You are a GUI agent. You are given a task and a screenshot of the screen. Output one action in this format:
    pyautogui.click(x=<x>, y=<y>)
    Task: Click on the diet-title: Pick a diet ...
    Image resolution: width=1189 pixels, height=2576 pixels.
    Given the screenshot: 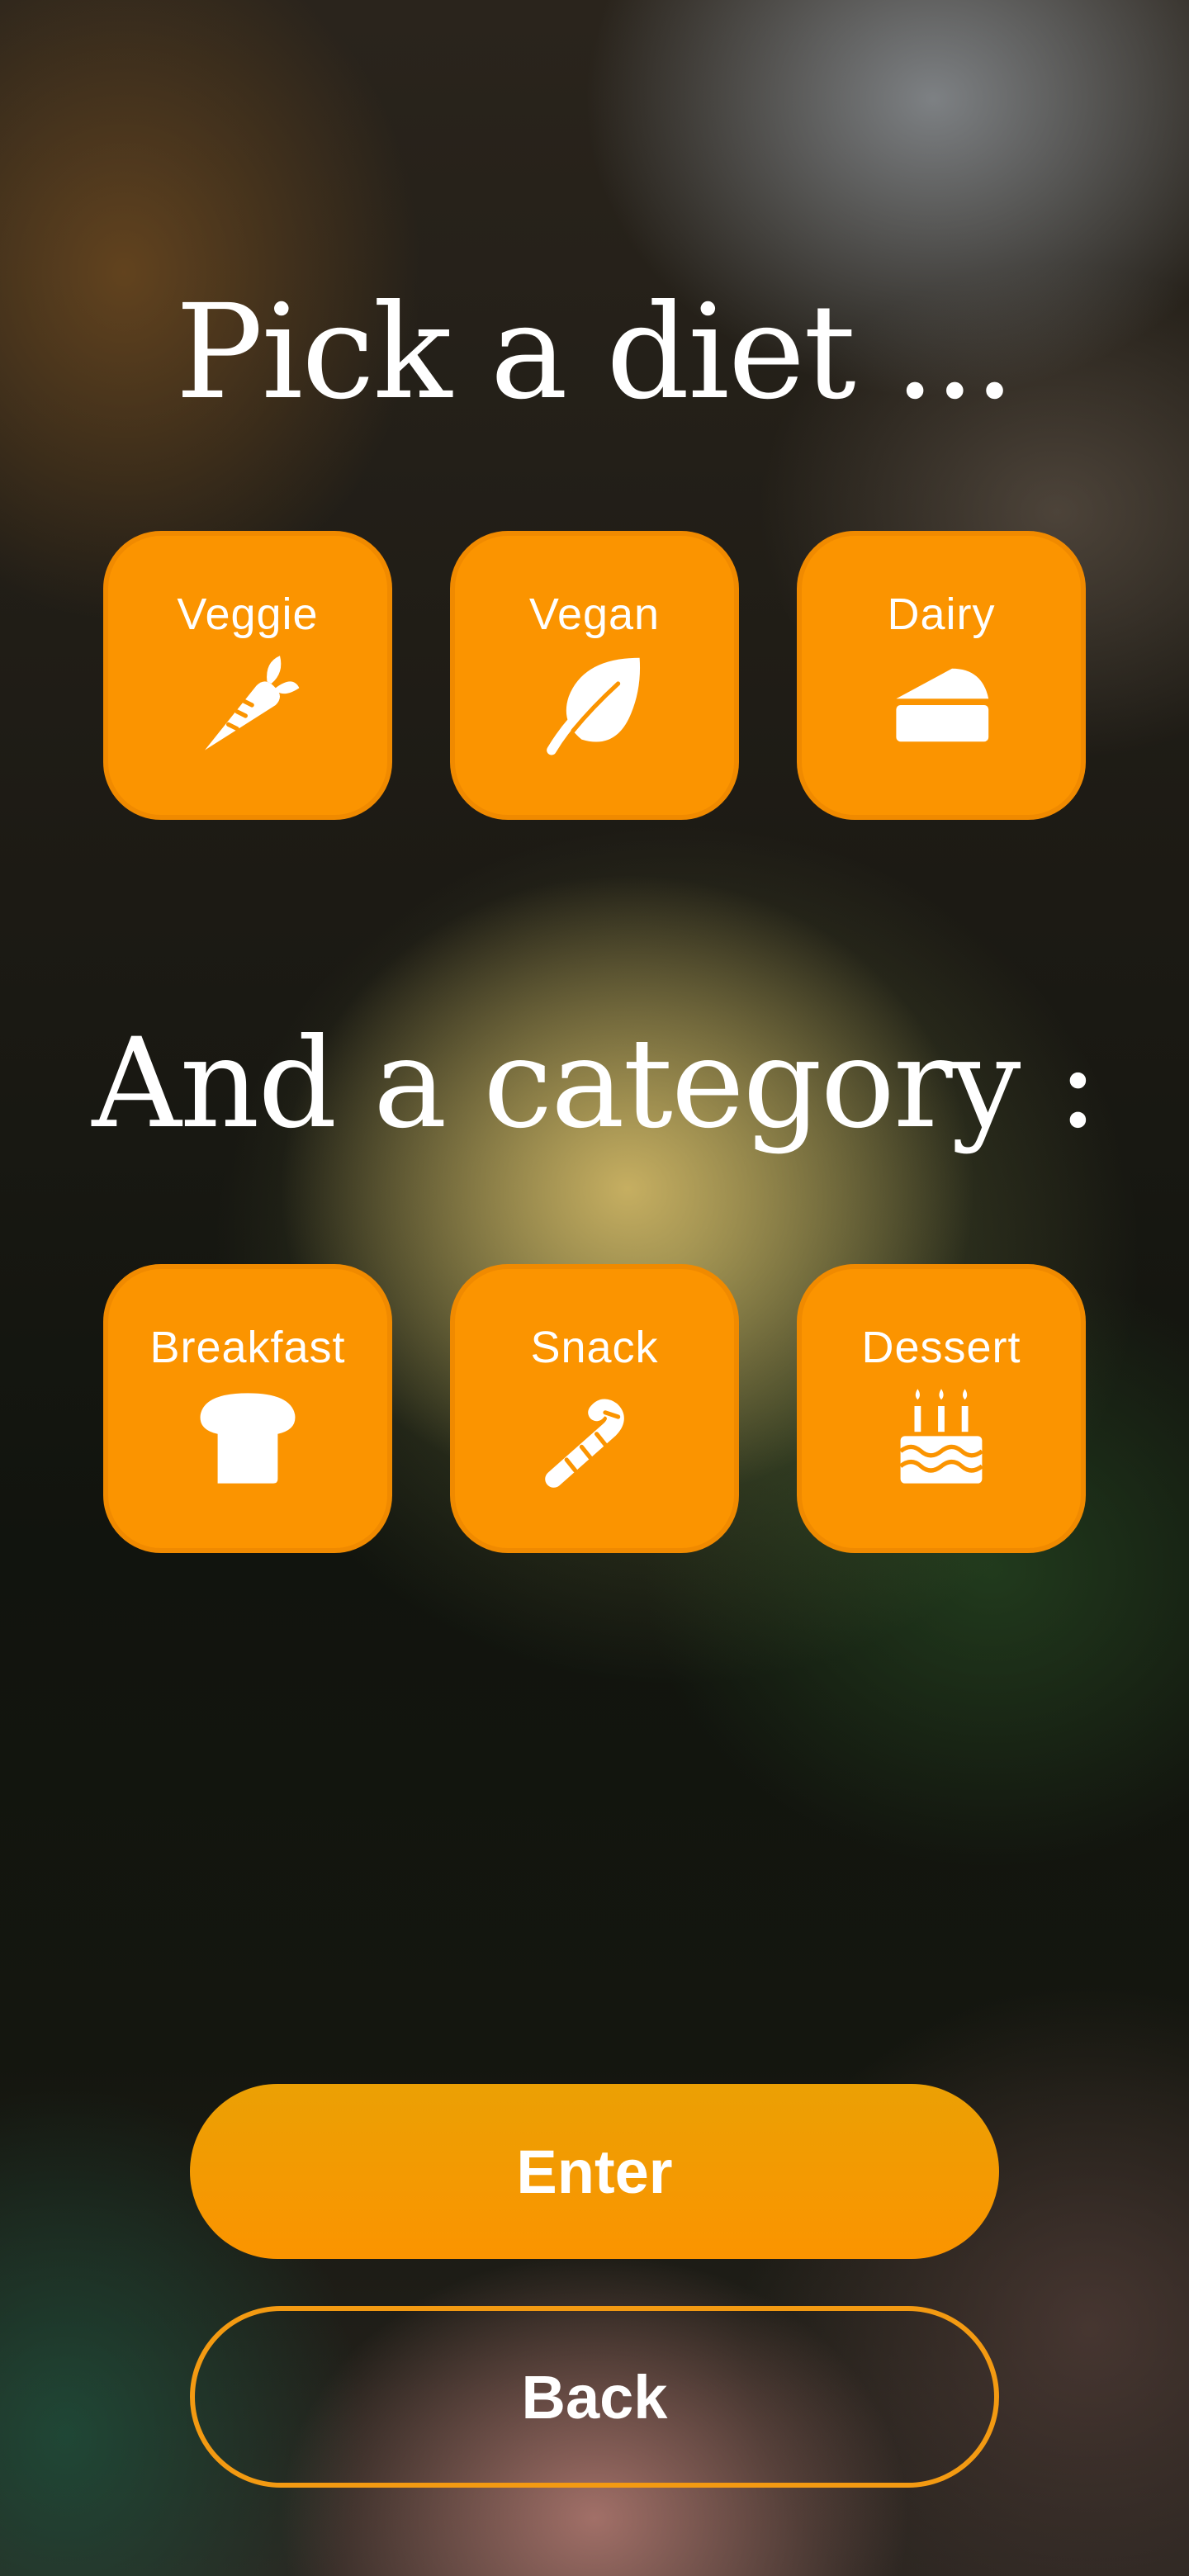 What is the action you would take?
    pyautogui.click(x=595, y=353)
    